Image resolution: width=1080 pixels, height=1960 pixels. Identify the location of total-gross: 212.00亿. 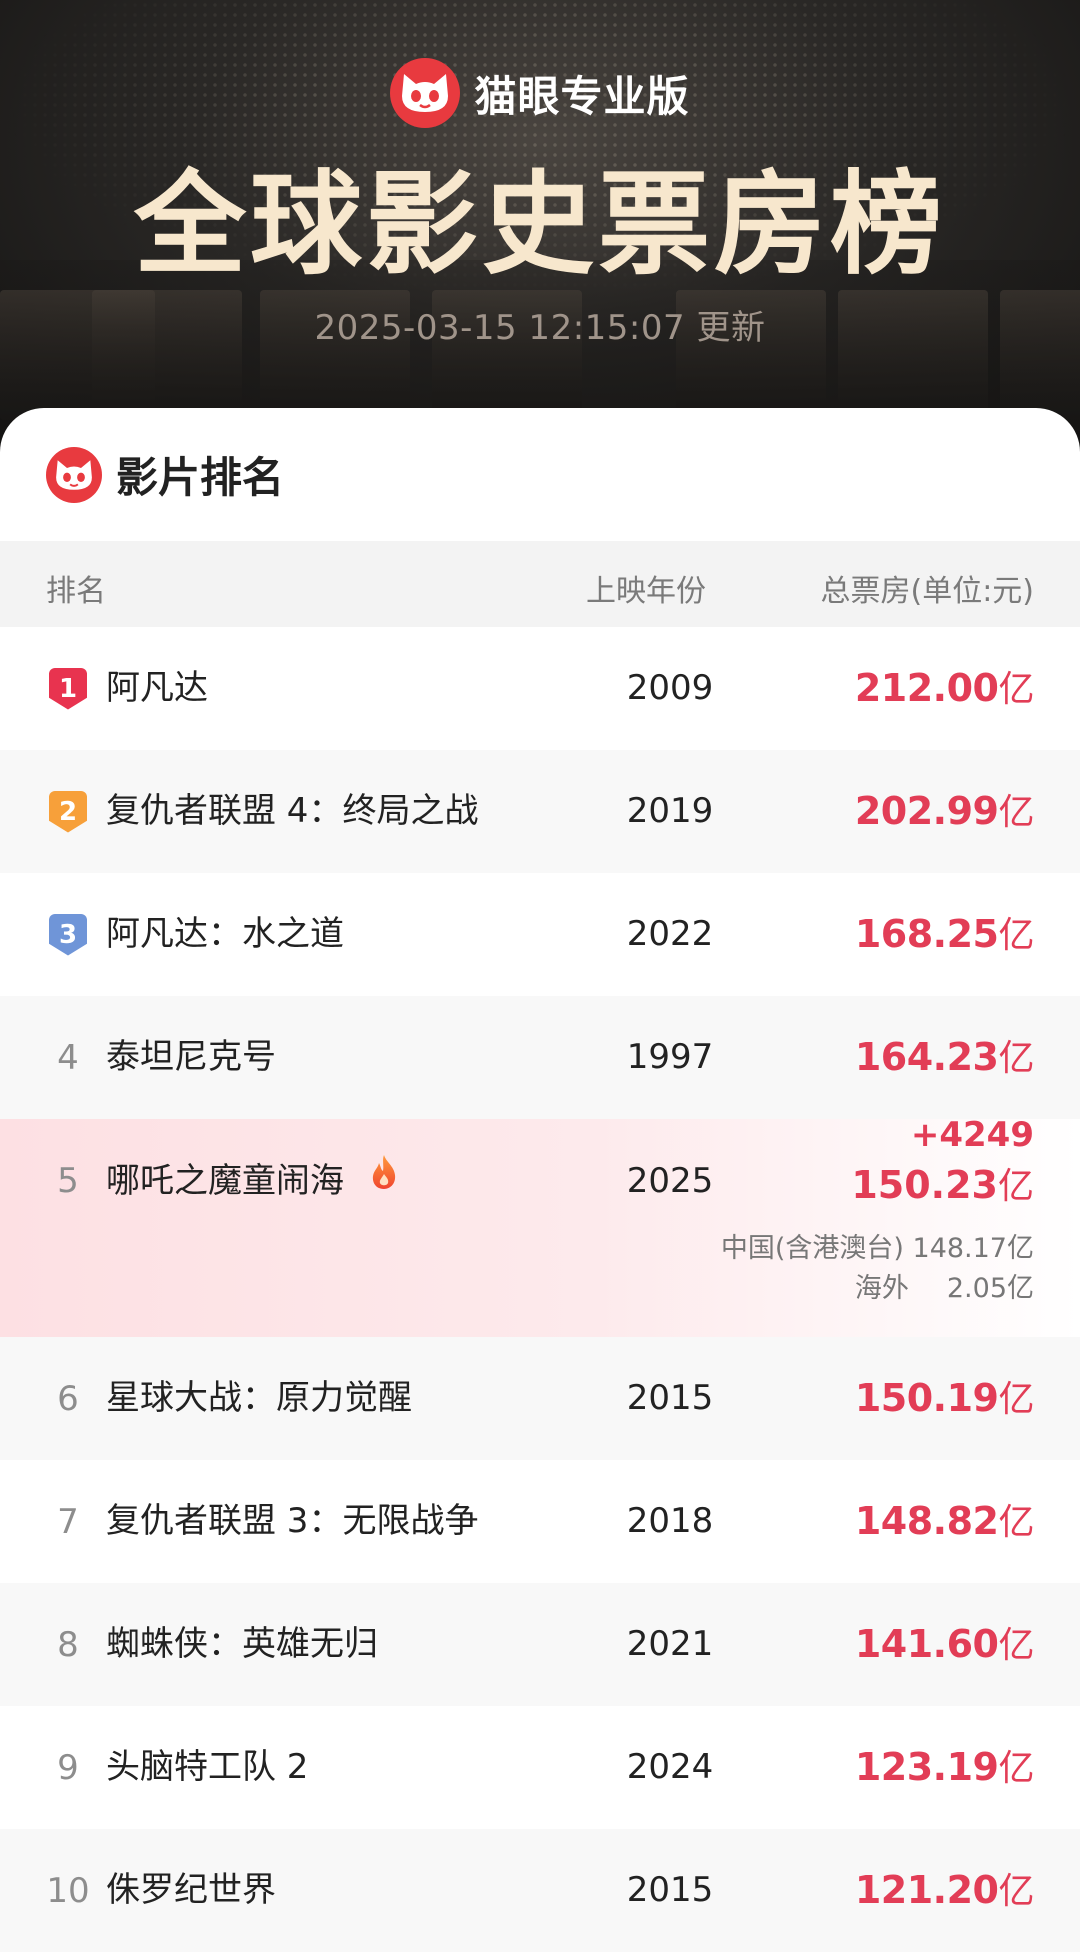
(944, 688).